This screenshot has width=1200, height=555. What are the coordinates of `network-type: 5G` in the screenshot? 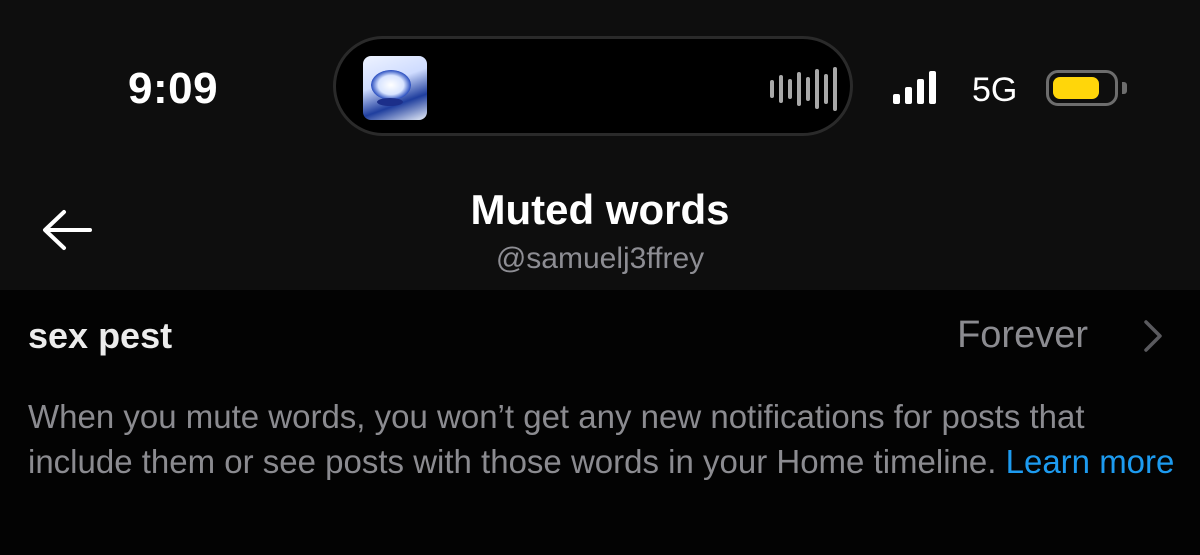 It's located at (995, 90).